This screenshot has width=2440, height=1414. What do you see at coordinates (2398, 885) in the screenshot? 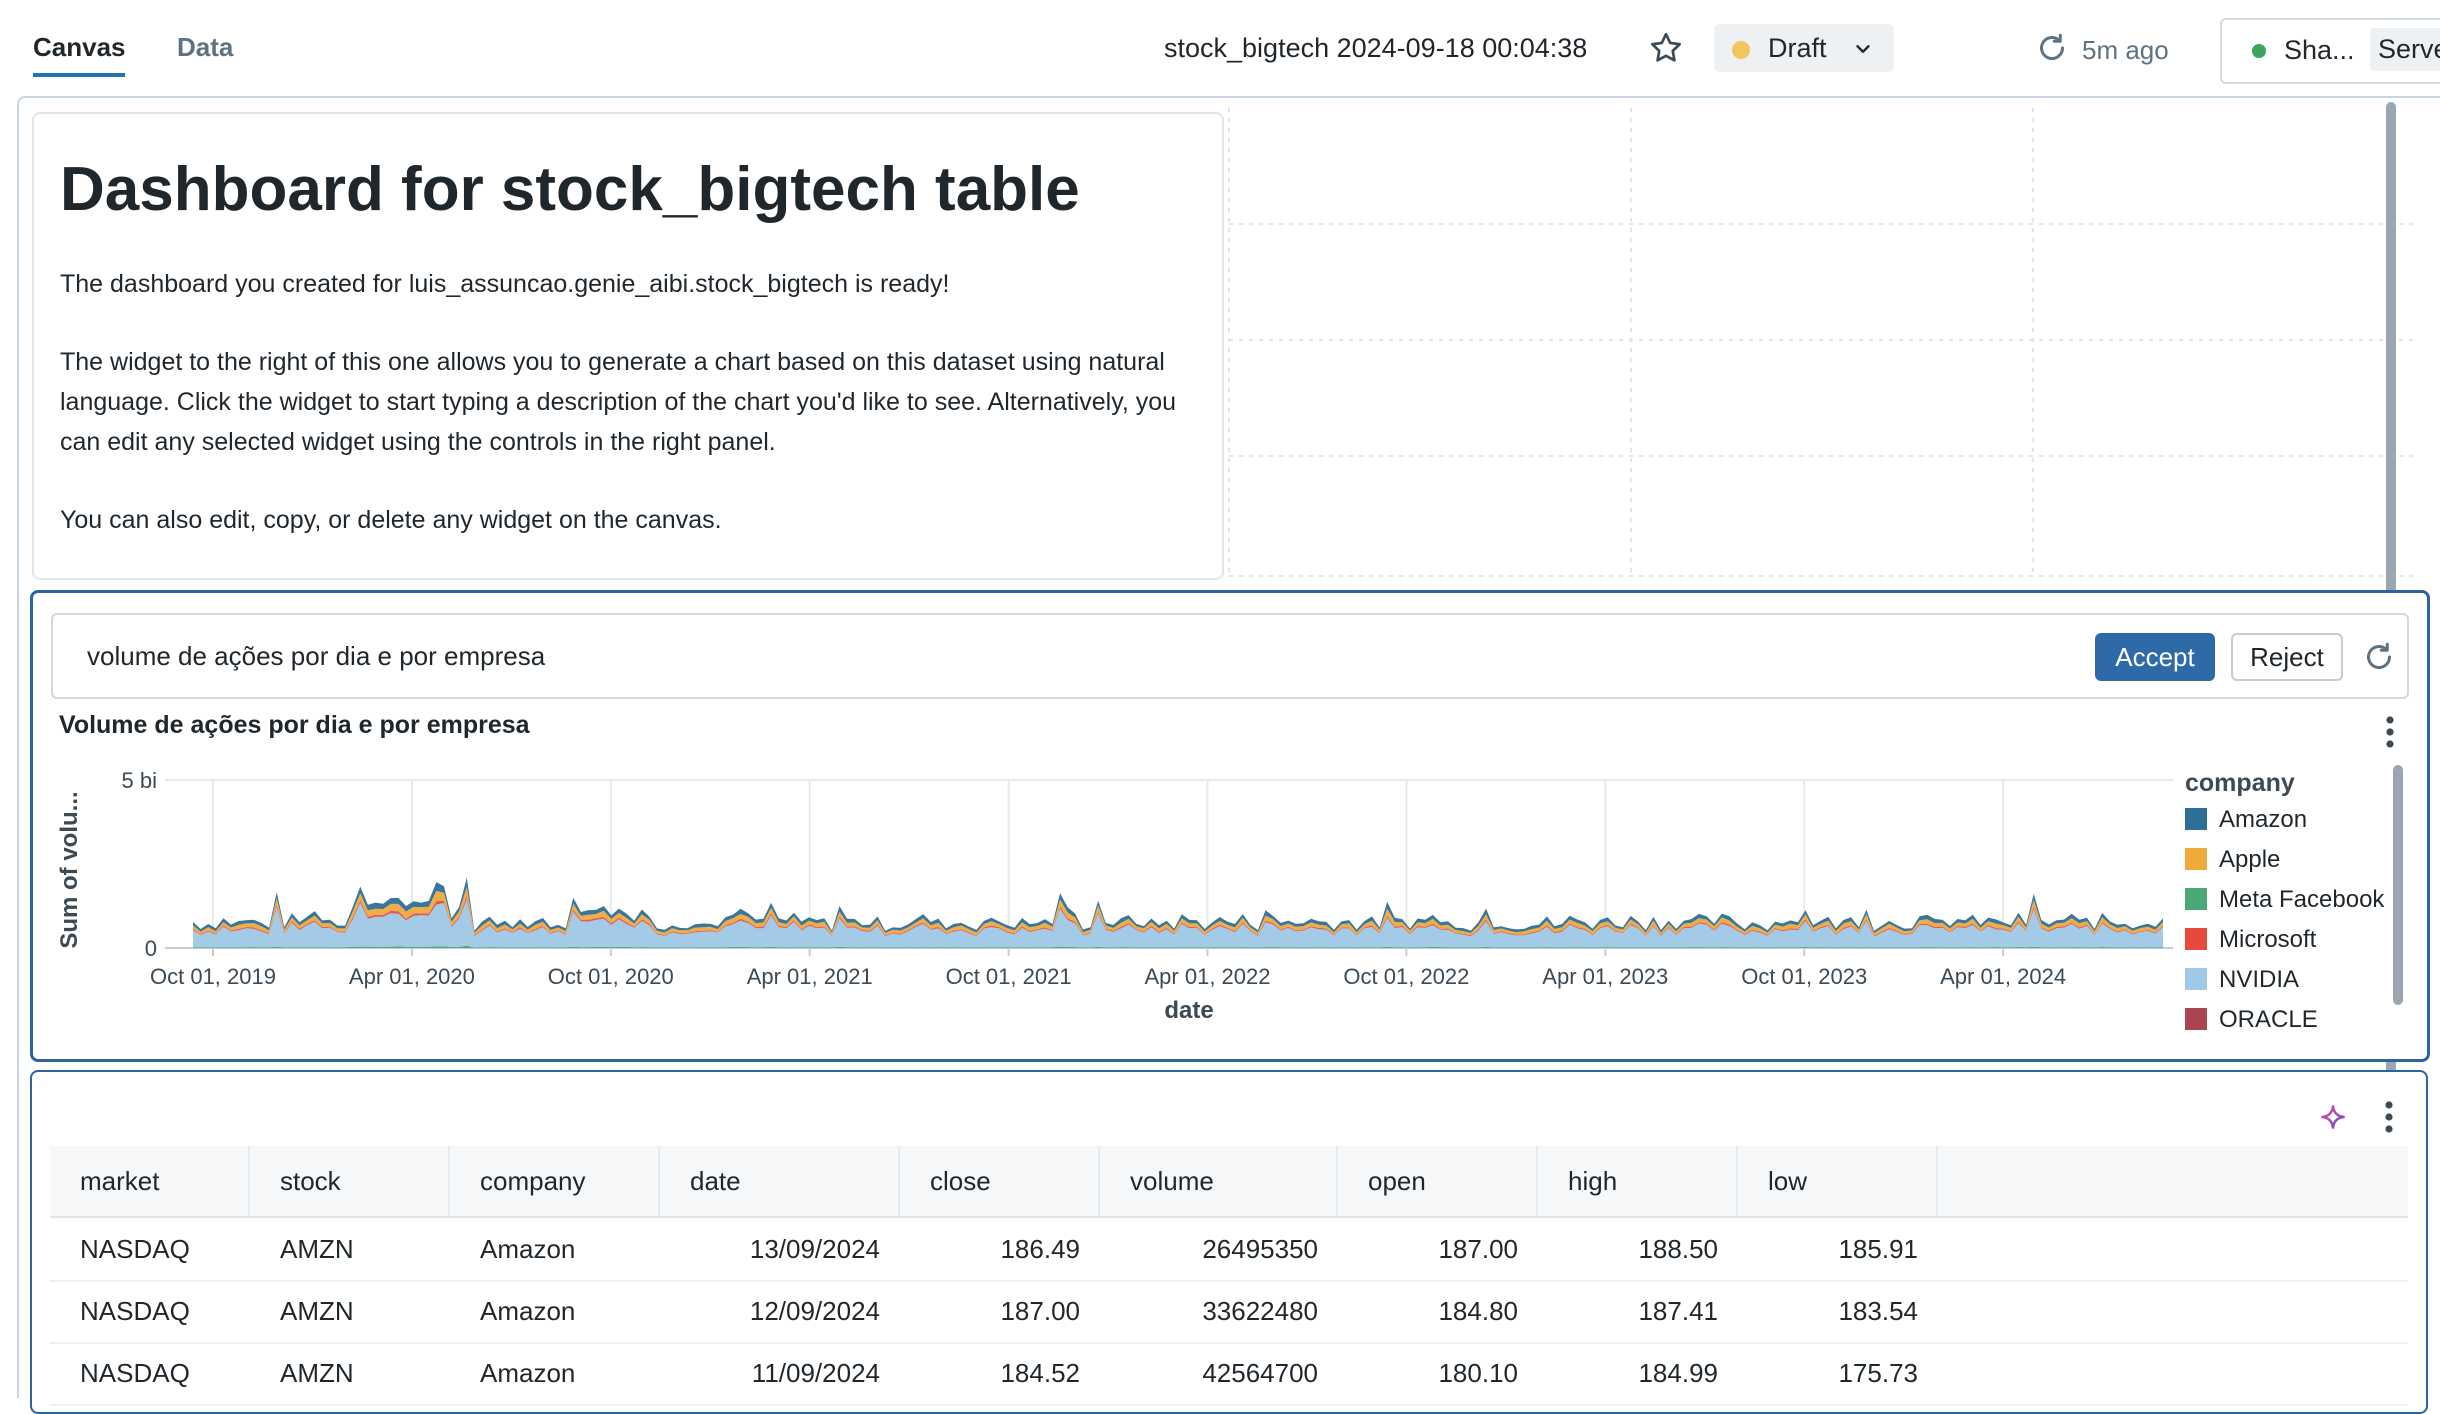
I see `legend-scrollbar` at bounding box center [2398, 885].